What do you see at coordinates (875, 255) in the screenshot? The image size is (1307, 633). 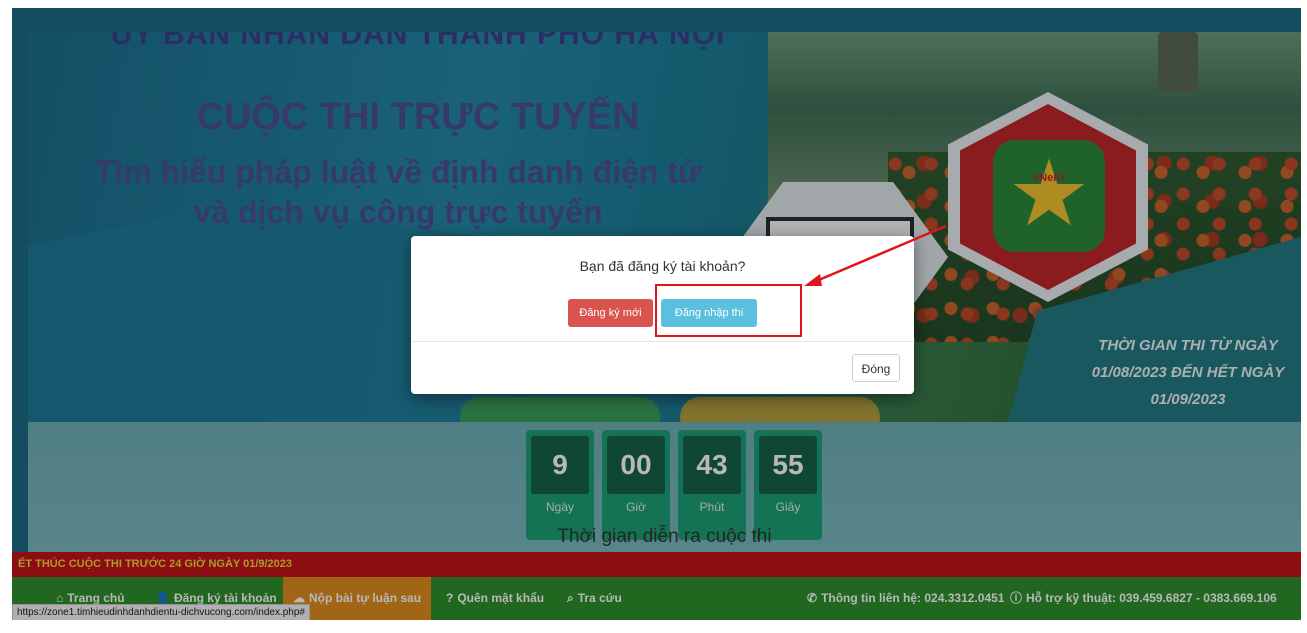 I see `annotation-arrow-icon` at bounding box center [875, 255].